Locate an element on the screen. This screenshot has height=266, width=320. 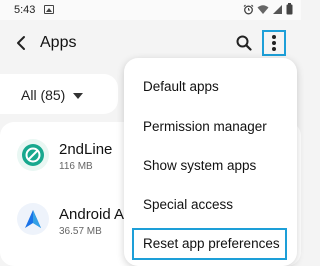
filter-dropdown: All (85) is located at coordinates (59, 94).